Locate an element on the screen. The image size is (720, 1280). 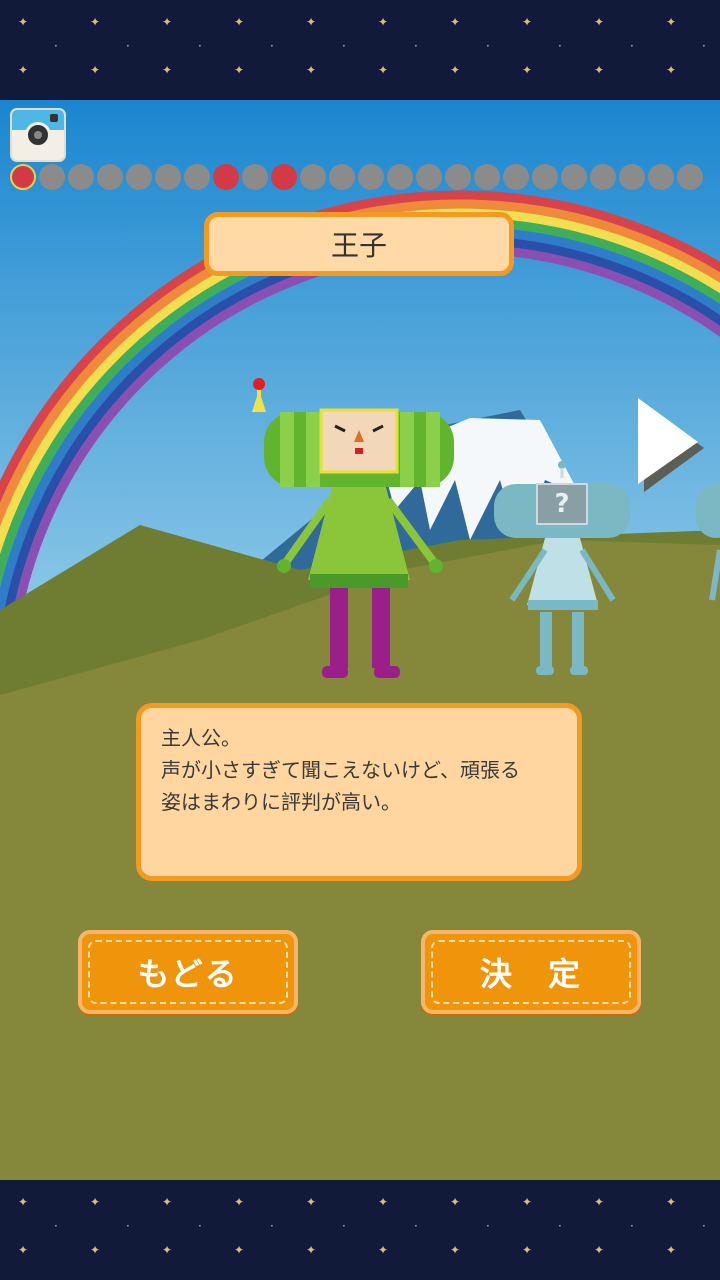
description-line: 姿はまわりに評判が高い。 is located at coordinates (281, 802).